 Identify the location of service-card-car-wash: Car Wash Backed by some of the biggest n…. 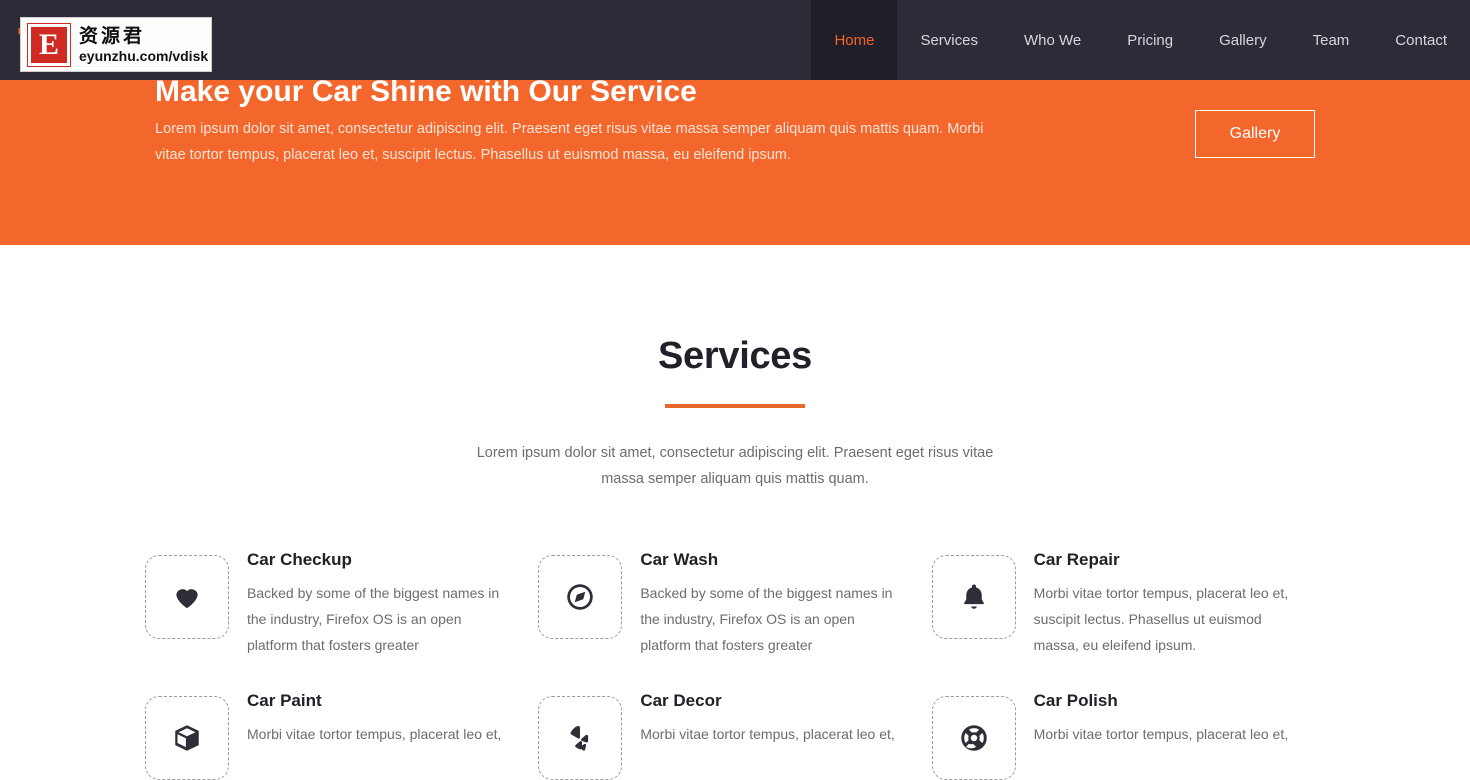
(734, 602).